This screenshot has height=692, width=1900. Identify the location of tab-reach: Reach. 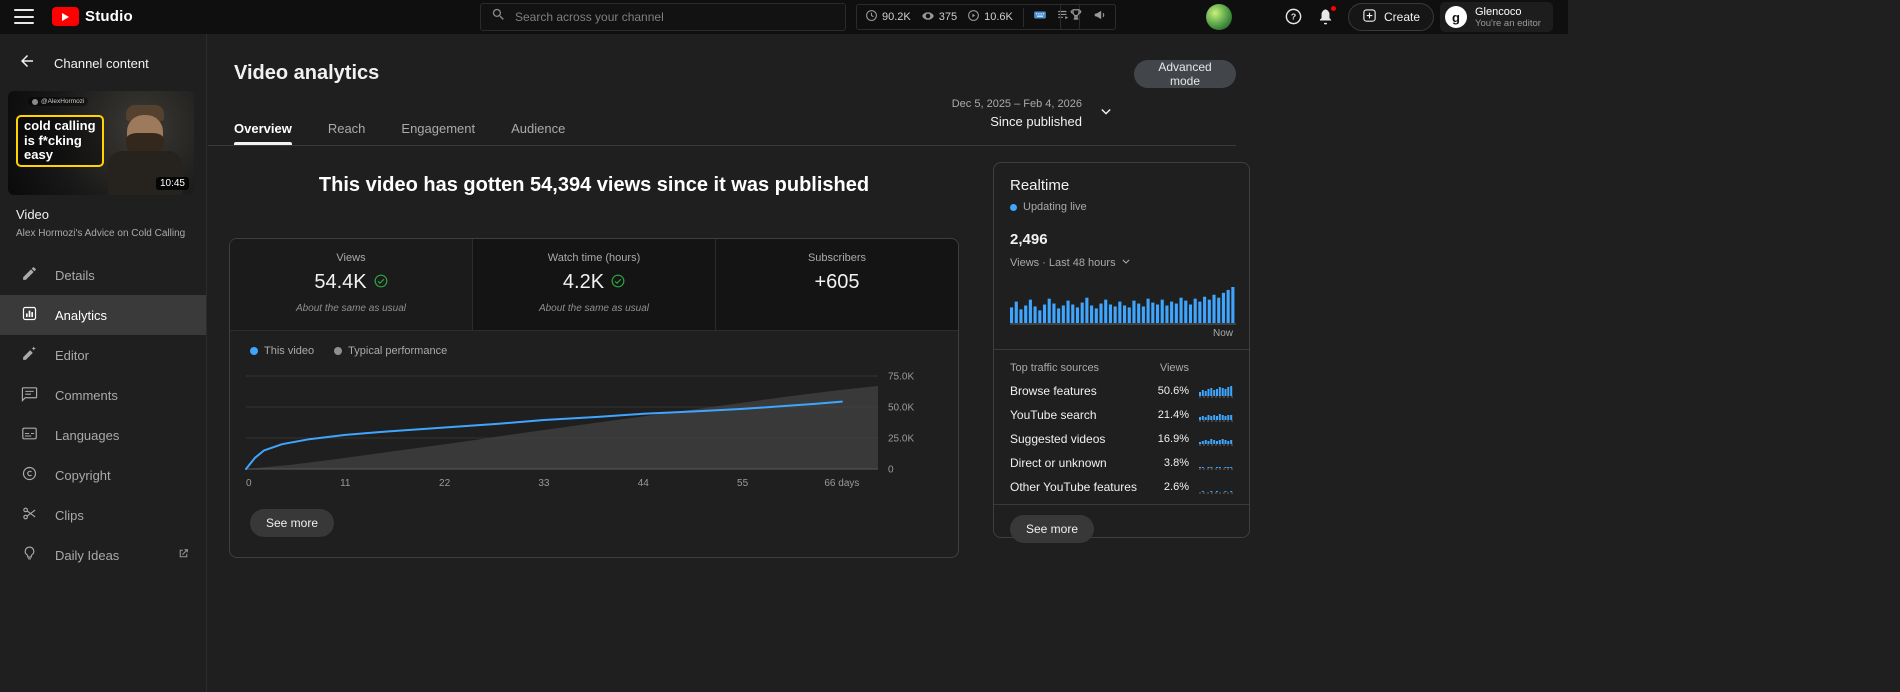
(347, 128).